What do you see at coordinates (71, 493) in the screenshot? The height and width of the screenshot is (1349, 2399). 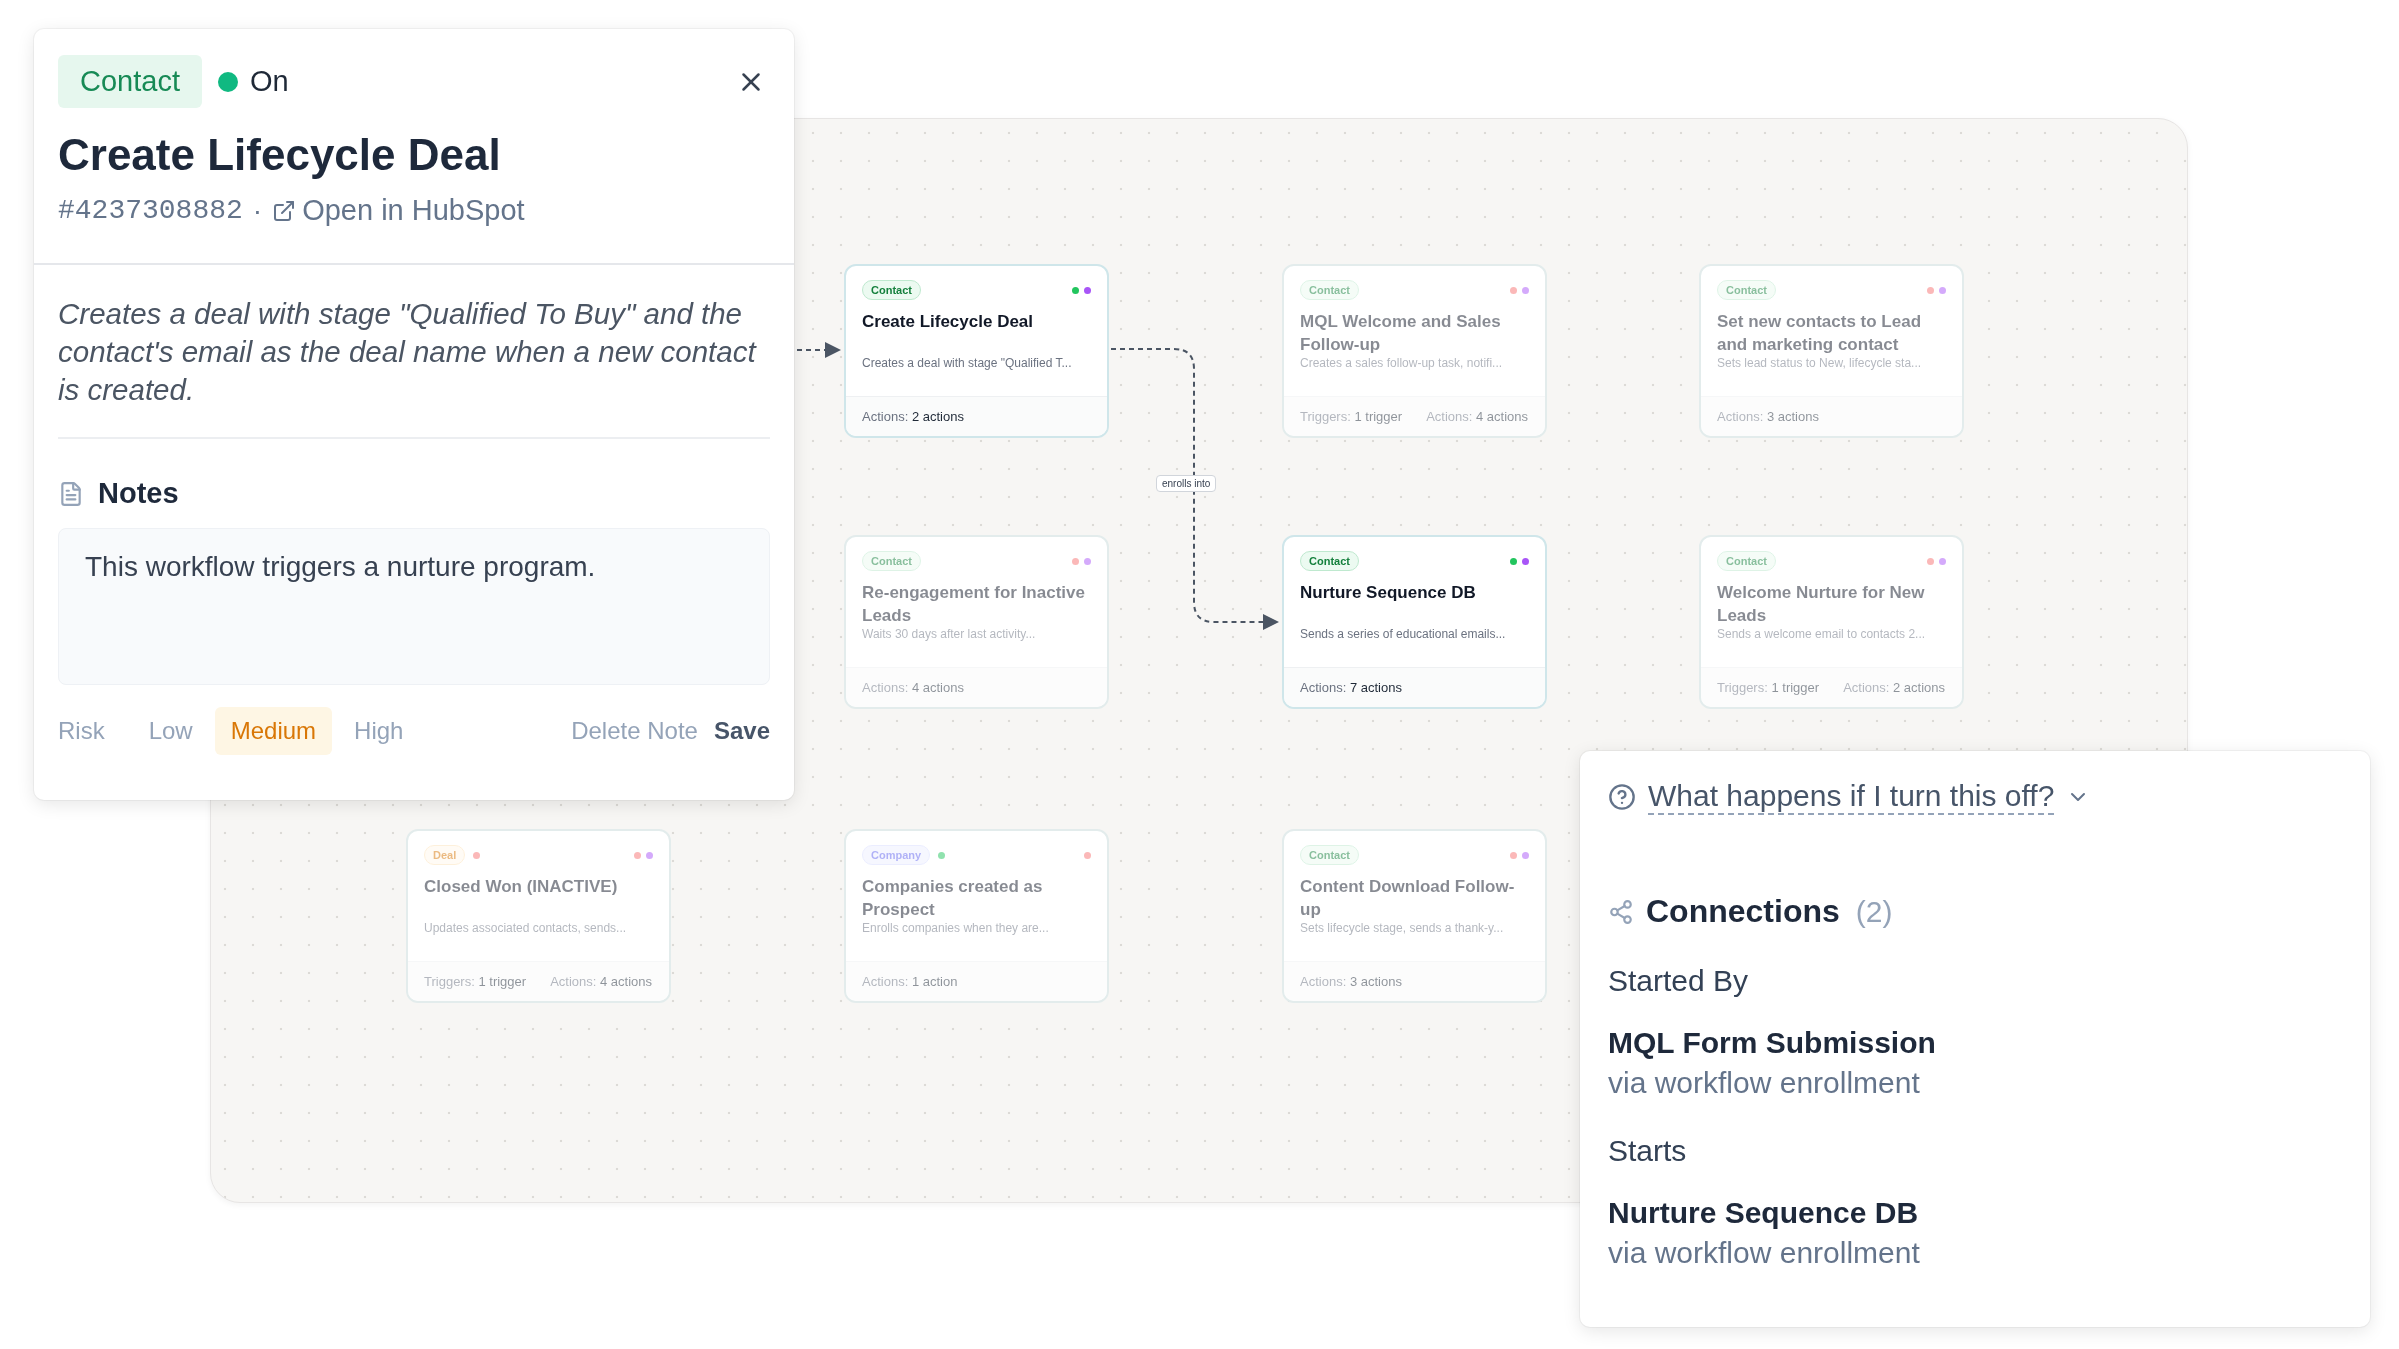 I see `document-icon` at bounding box center [71, 493].